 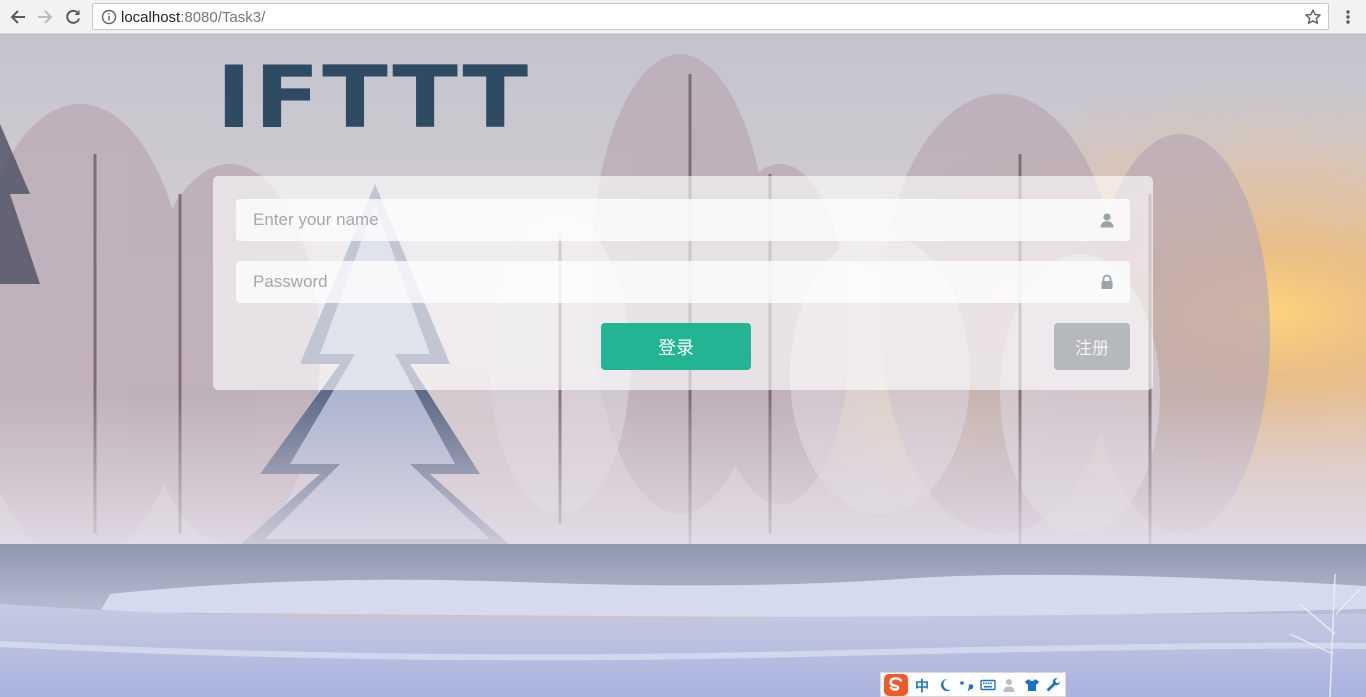 I want to click on info-icon, so click(x=109, y=17).